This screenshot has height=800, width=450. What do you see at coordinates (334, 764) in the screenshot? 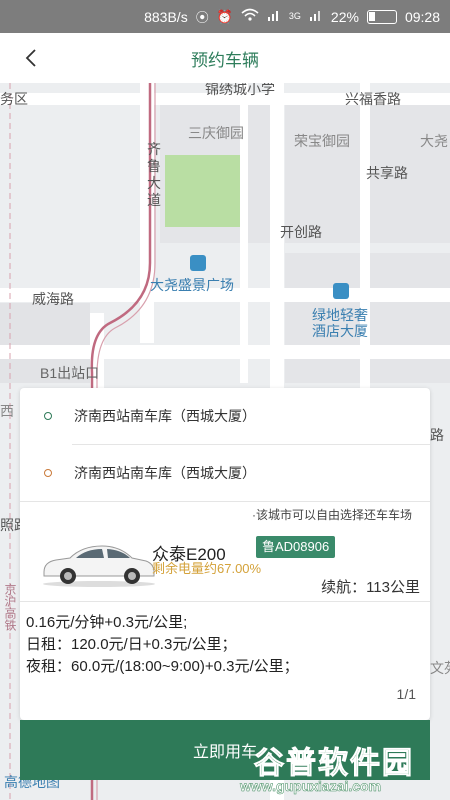
I see `watermark-logo: 谷普软件园` at bounding box center [334, 764].